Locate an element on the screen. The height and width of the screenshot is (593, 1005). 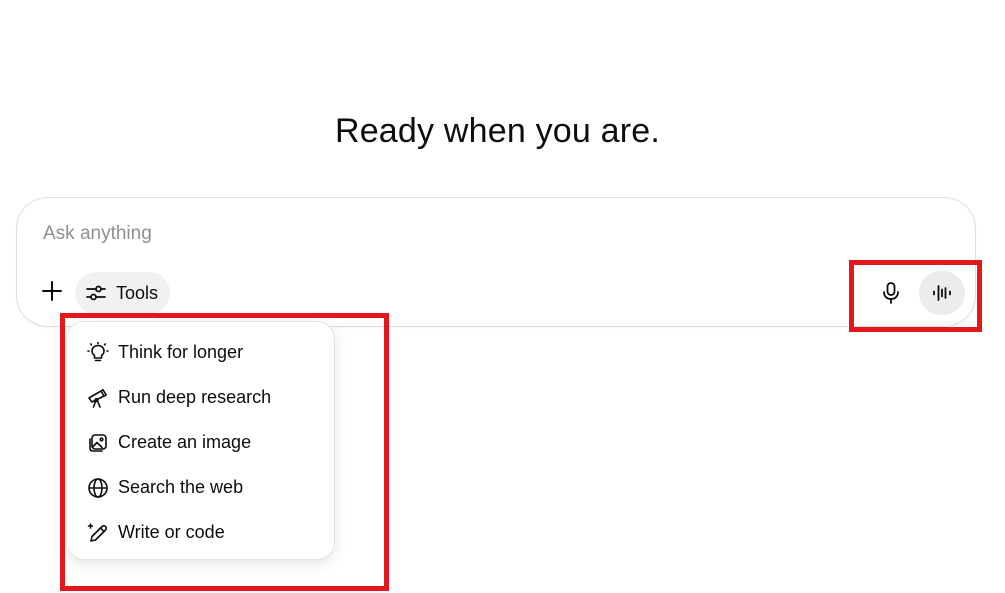
menu-item-create-an-image: Create an image is located at coordinates (200, 442).